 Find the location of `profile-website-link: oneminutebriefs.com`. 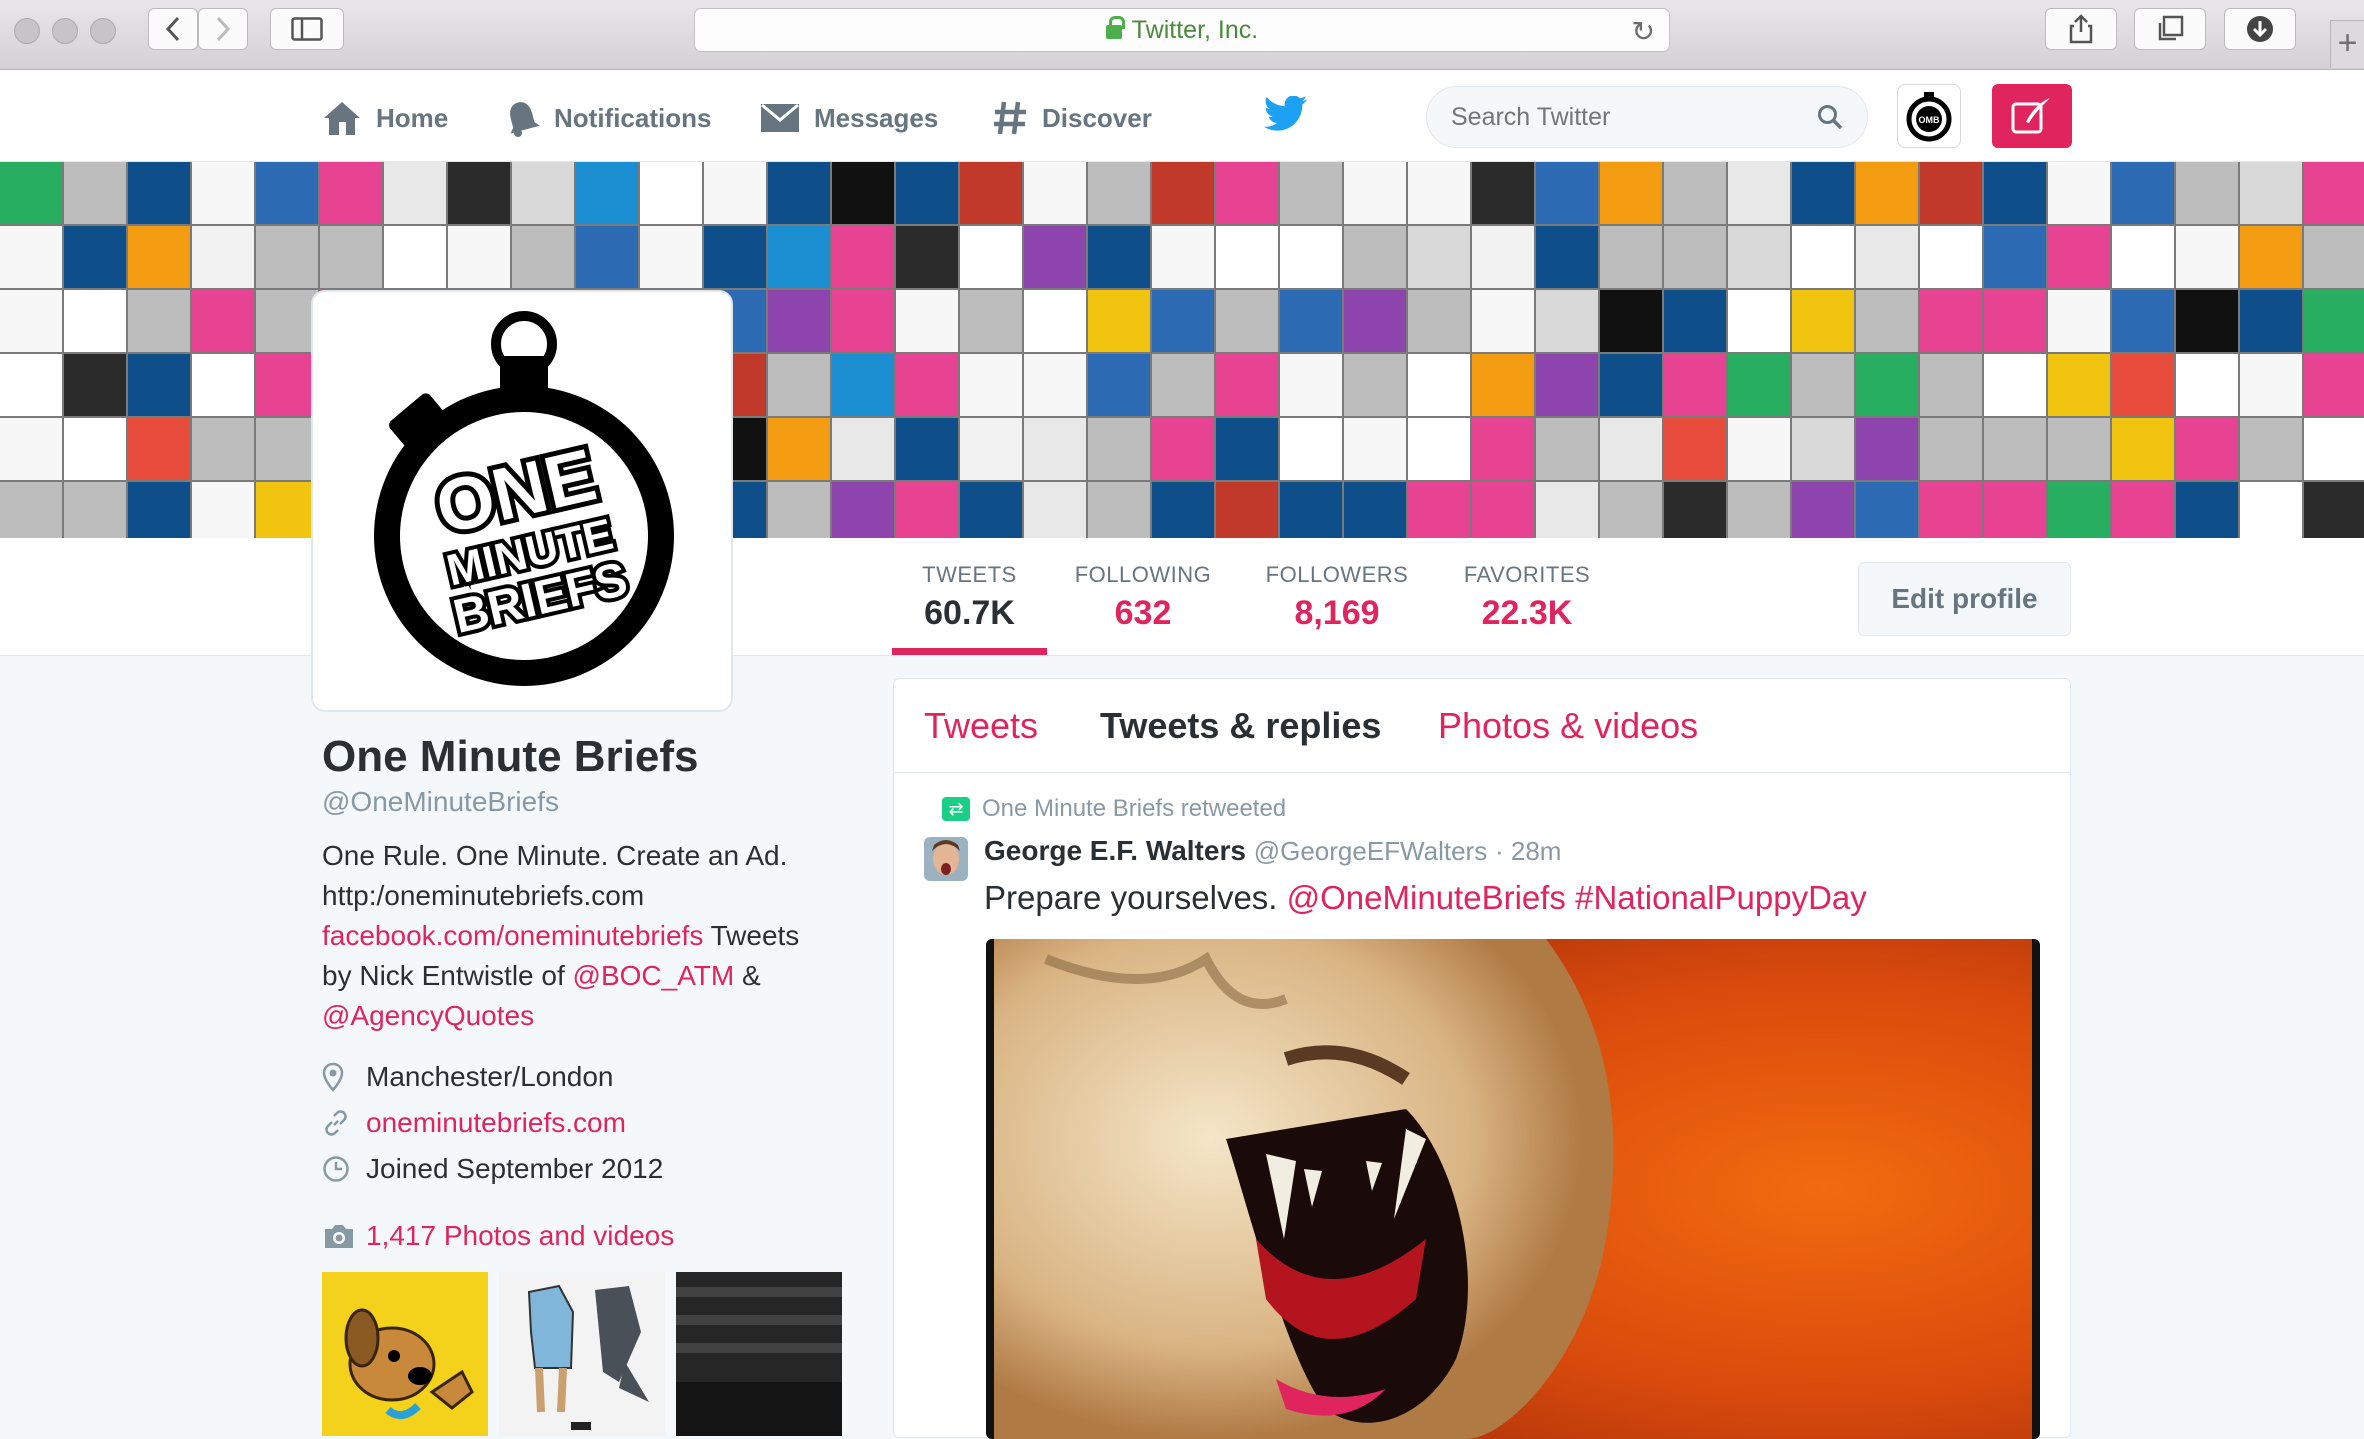

profile-website-link: oneminutebriefs.com is located at coordinates (496, 1123).